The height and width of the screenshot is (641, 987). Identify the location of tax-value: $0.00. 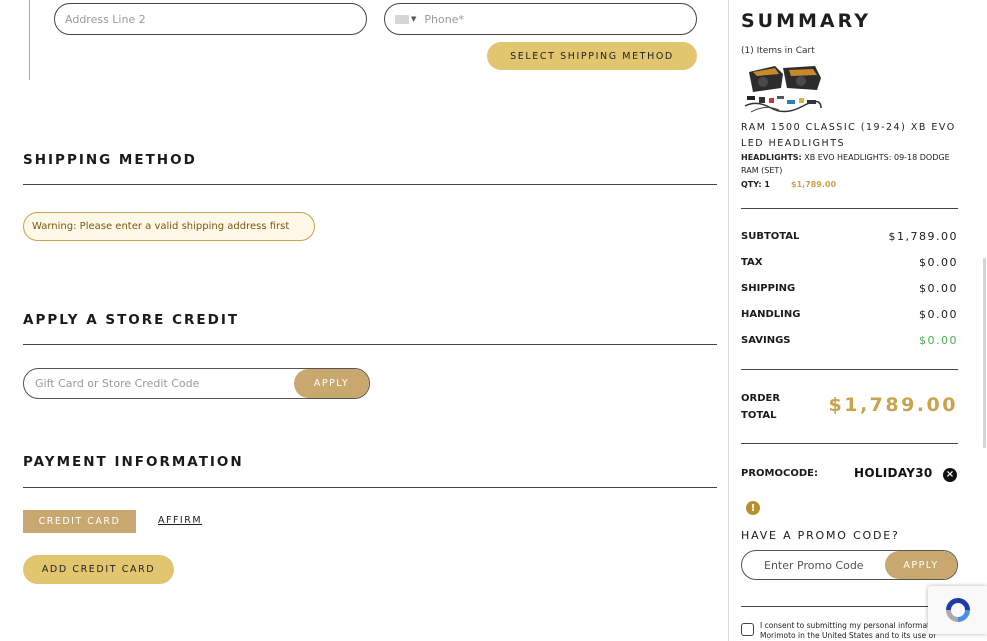
(938, 262).